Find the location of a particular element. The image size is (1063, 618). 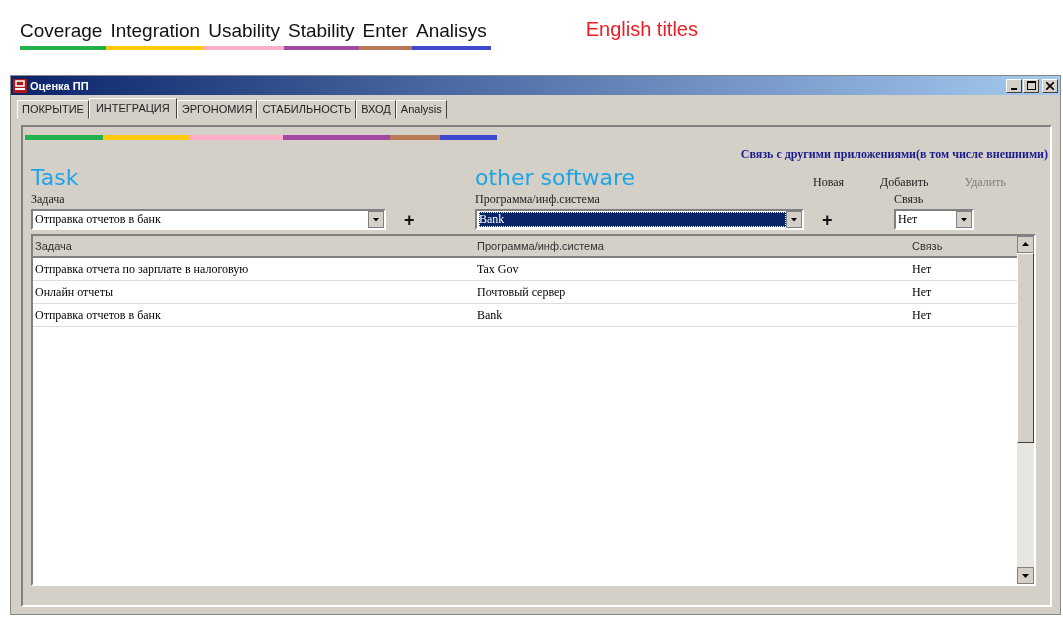

annotation-note: English titles is located at coordinates (641, 29).